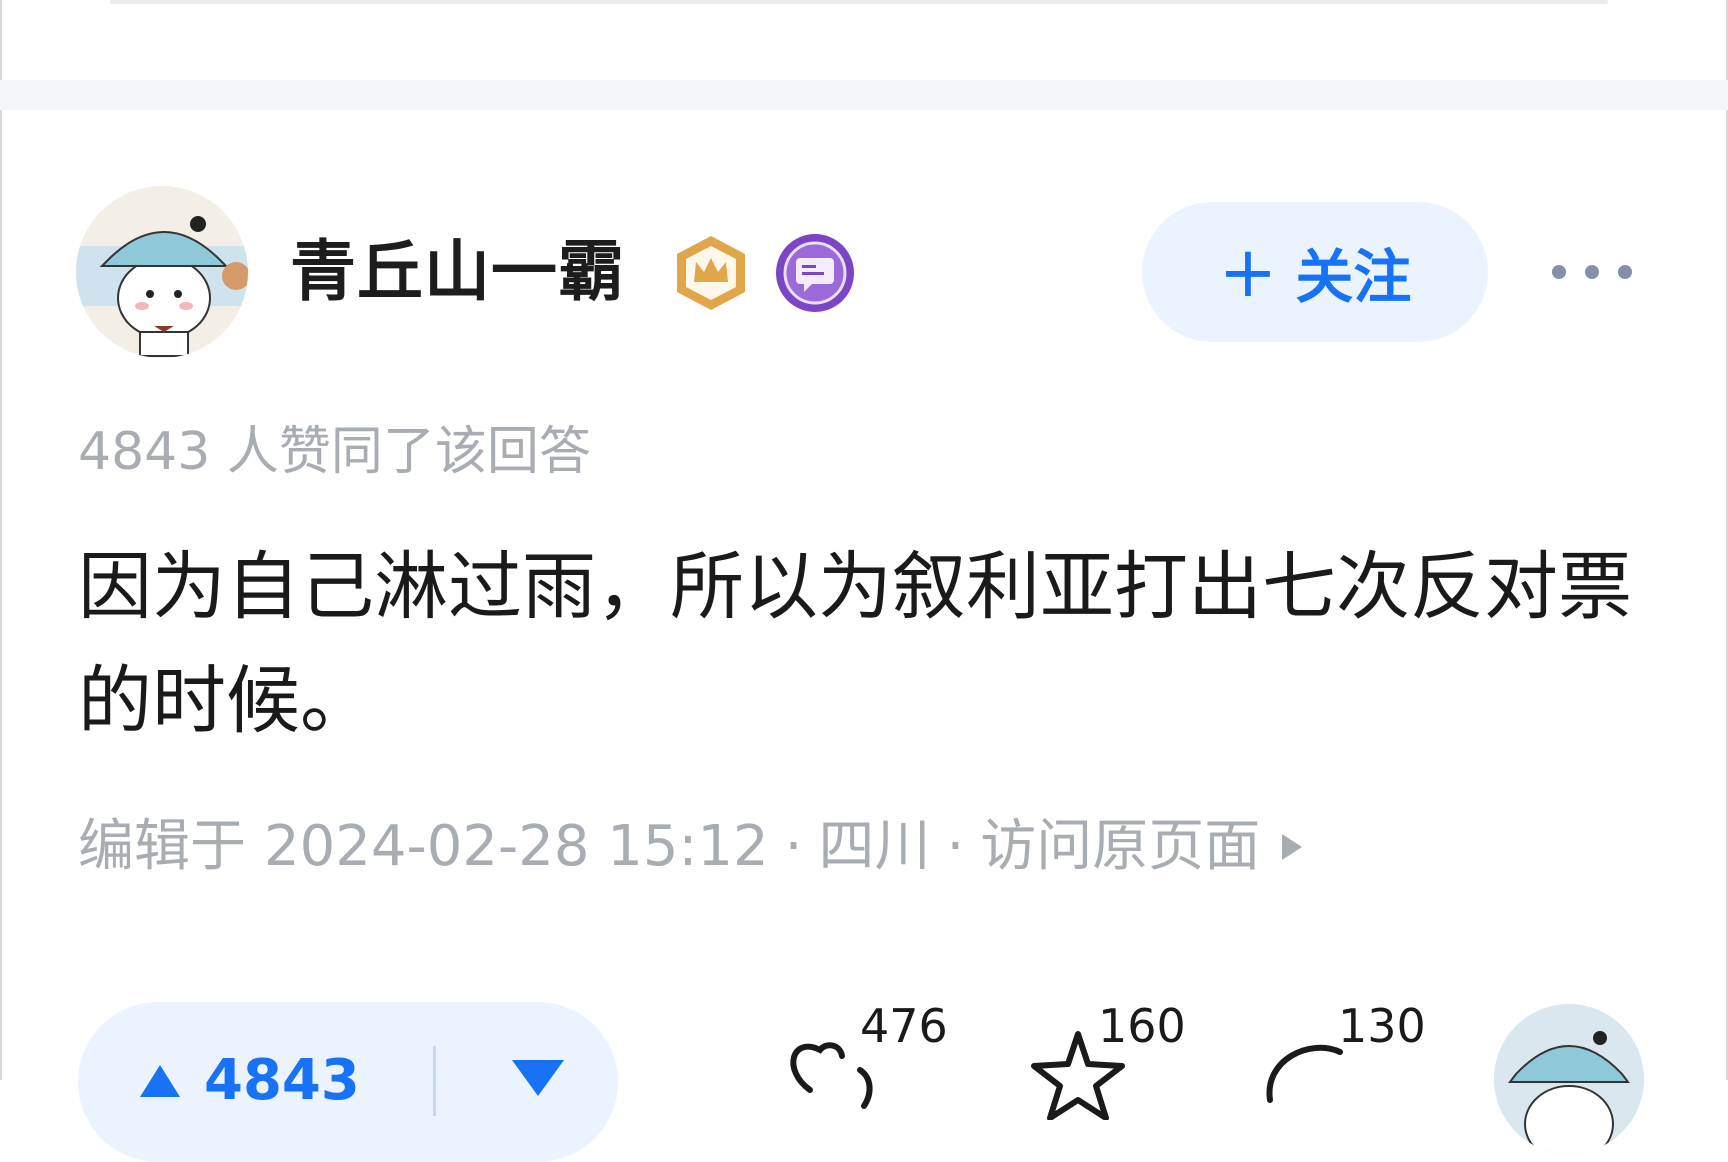 This screenshot has height=1162, width=1728. Describe the element at coordinates (864, 95) in the screenshot. I see `section-divider` at that location.